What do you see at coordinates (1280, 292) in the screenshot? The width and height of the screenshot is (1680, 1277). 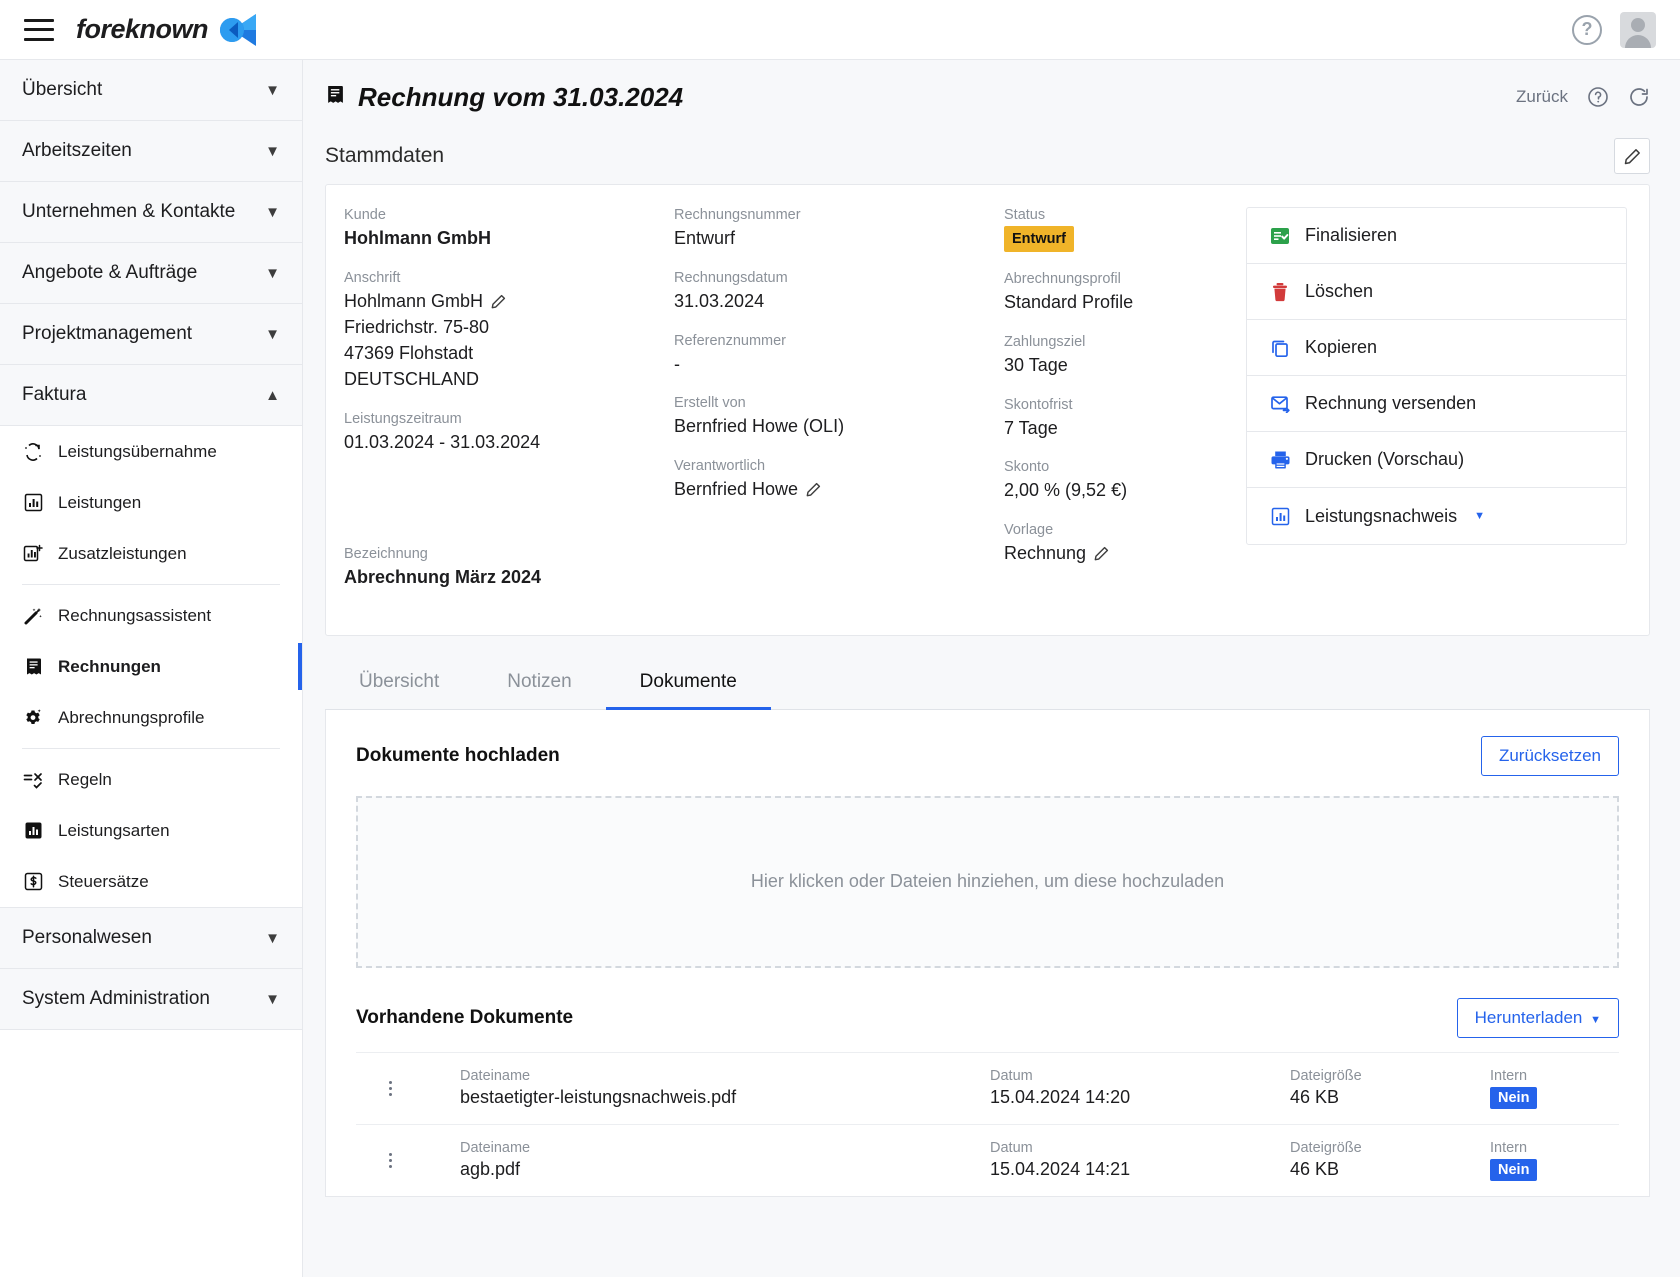 I see `trash-icon` at bounding box center [1280, 292].